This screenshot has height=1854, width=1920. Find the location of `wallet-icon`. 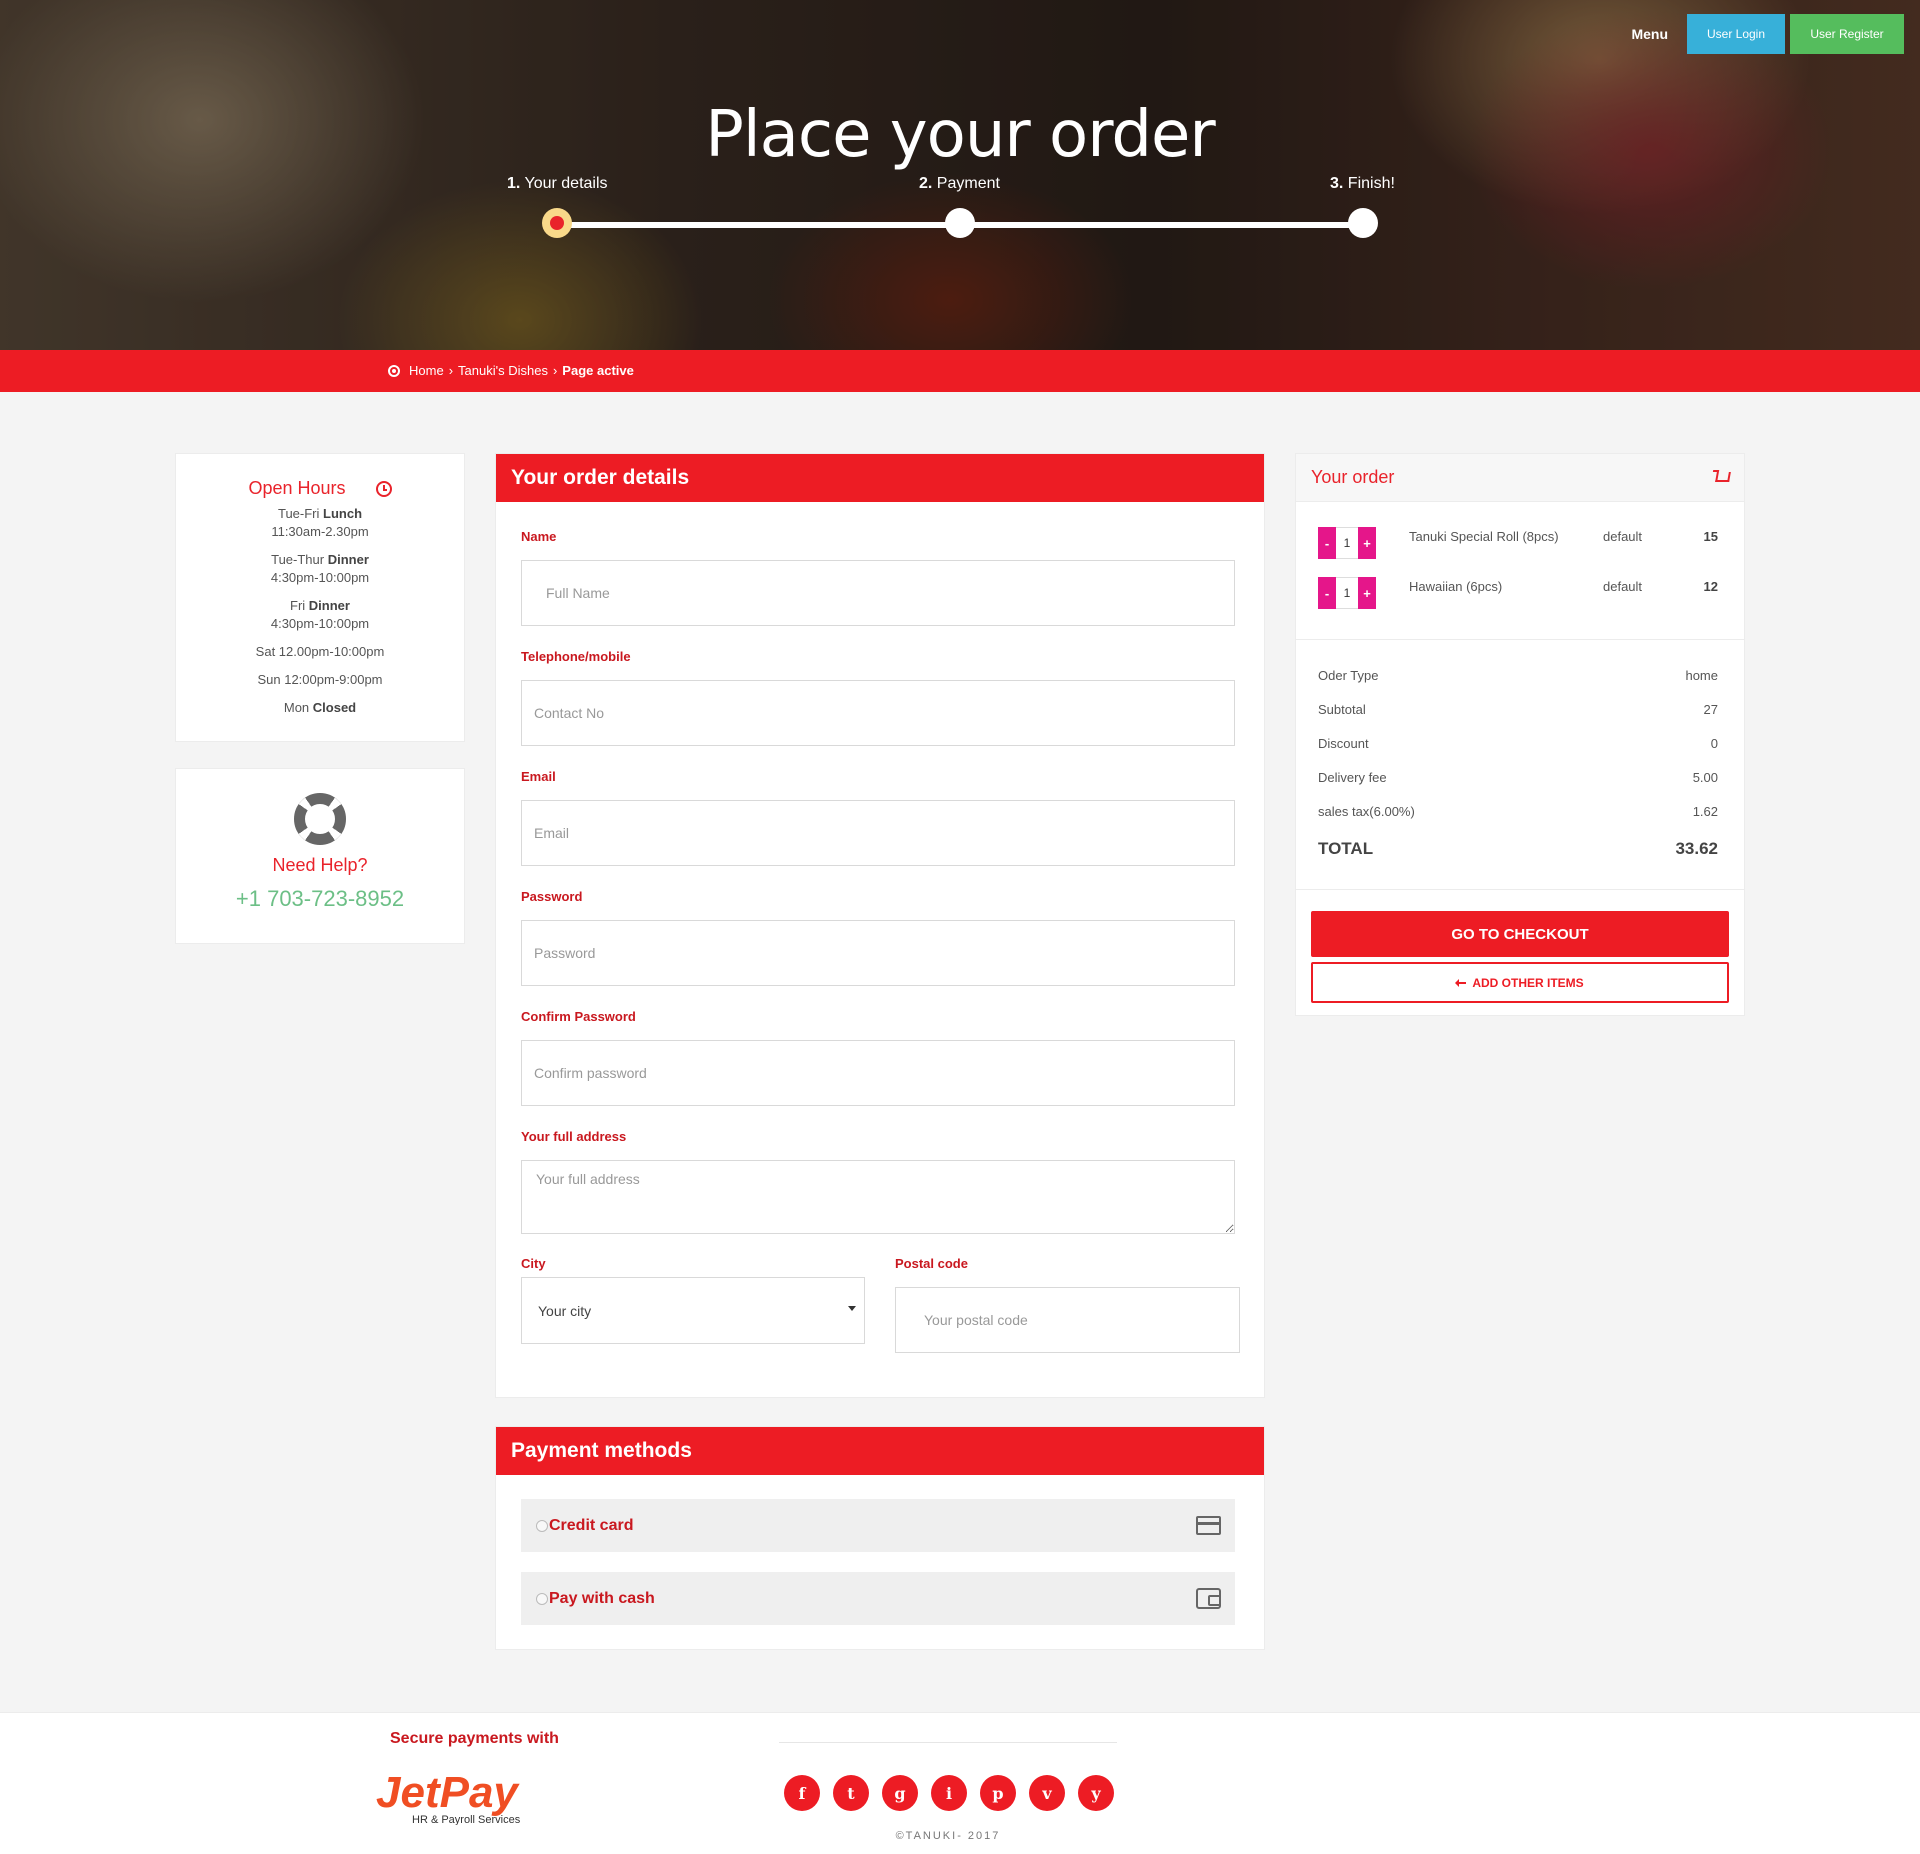

wallet-icon is located at coordinates (1208, 1598).